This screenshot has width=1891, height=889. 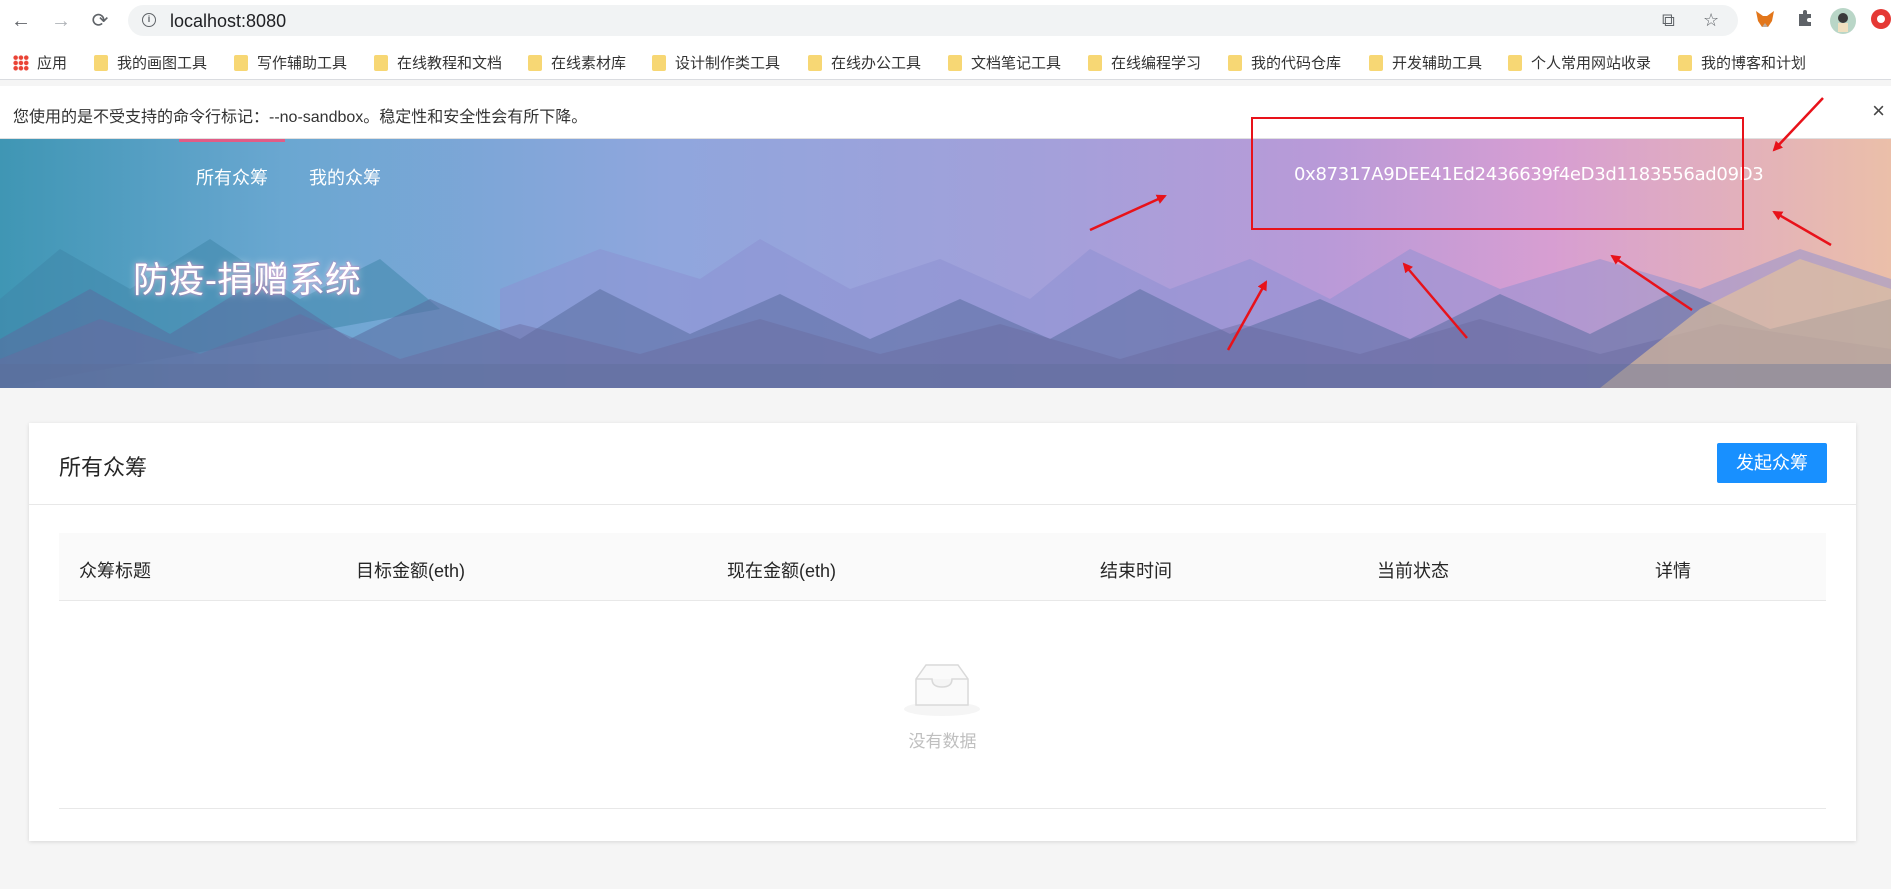 I want to click on profile-avatar-icon, so click(x=1843, y=21).